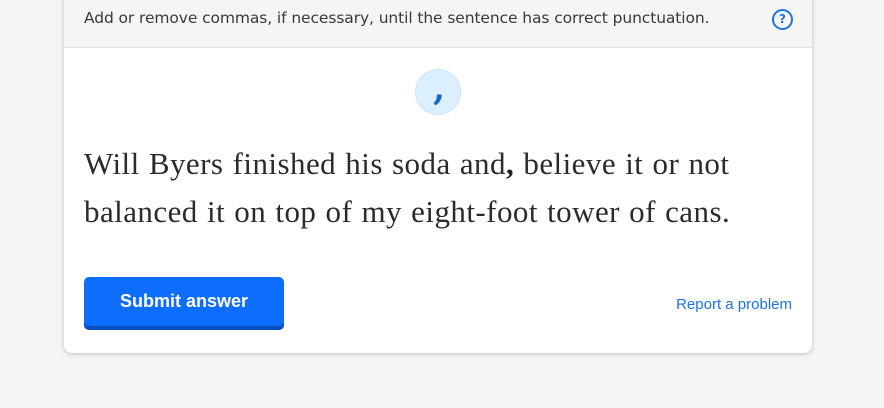 The image size is (884, 408). What do you see at coordinates (295, 163) in the screenshot?
I see `sentence-segment-before: Will Byers finished his soda and` at bounding box center [295, 163].